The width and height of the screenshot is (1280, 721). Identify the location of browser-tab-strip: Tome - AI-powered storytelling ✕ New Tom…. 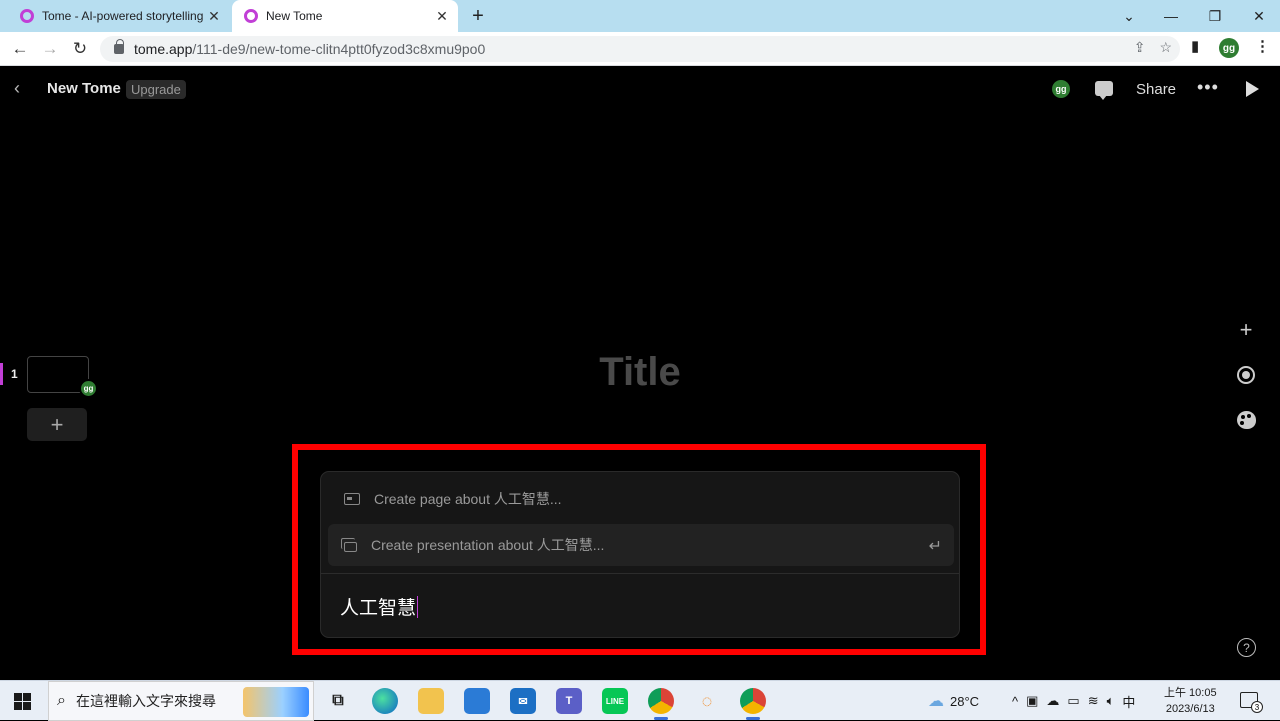
(640, 16).